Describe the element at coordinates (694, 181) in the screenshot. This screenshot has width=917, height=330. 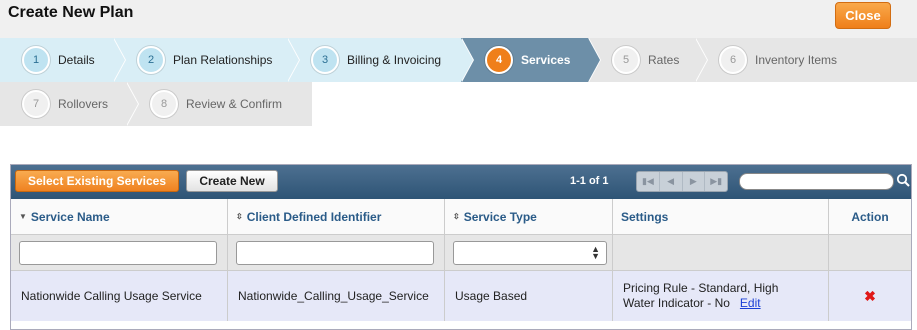
I see `next-page-icon: ▶` at that location.